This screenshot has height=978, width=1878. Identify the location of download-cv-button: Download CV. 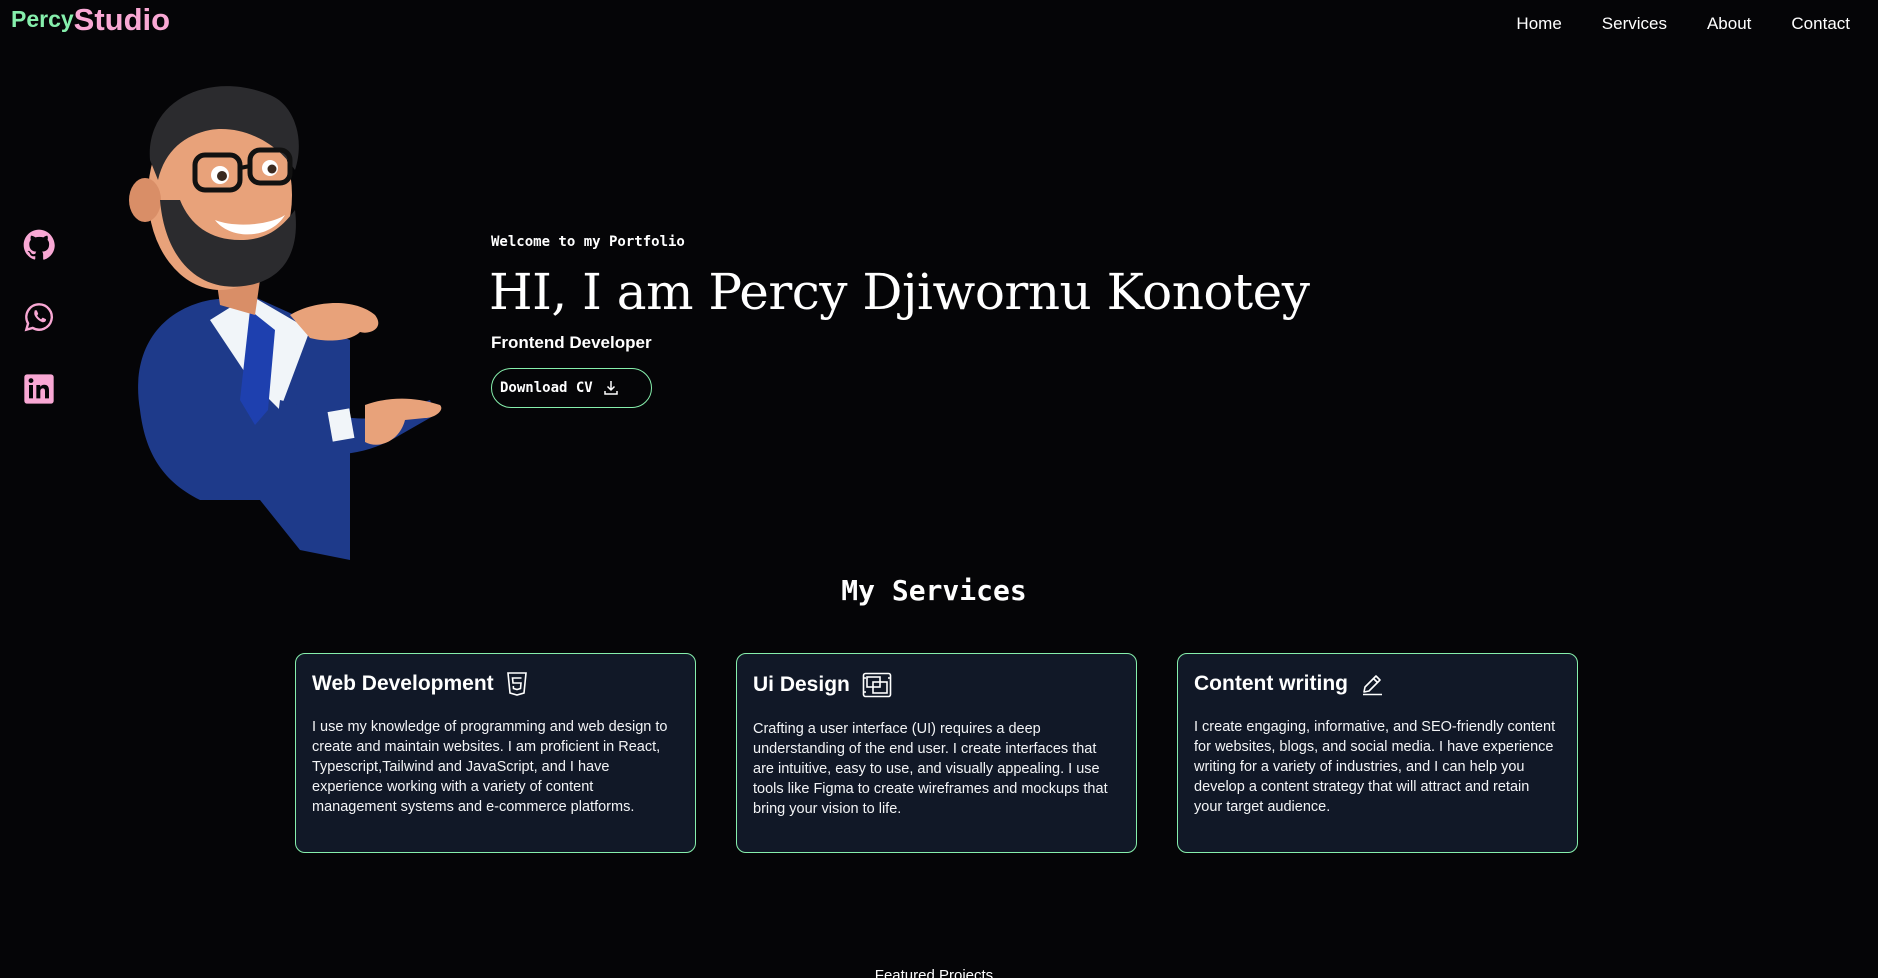
(571, 388).